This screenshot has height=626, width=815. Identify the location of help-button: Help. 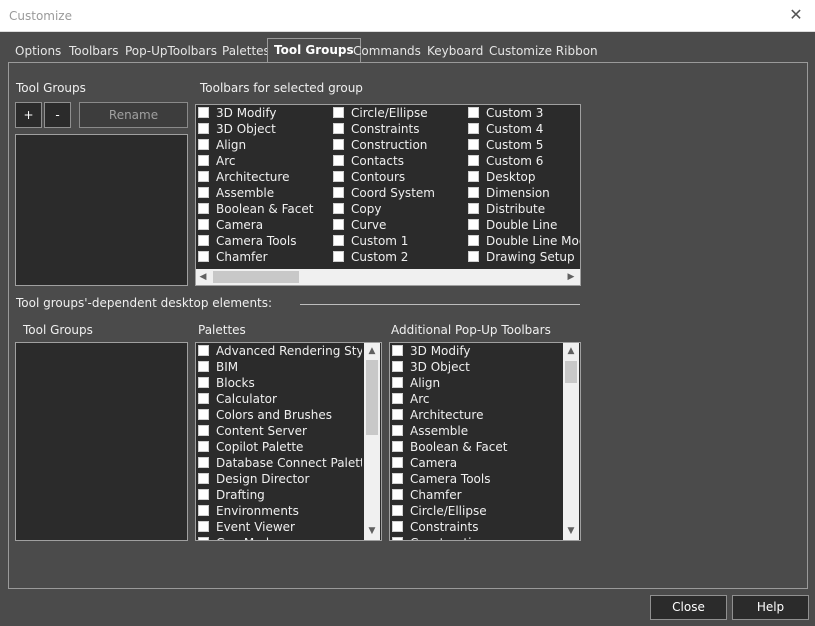
(770, 607).